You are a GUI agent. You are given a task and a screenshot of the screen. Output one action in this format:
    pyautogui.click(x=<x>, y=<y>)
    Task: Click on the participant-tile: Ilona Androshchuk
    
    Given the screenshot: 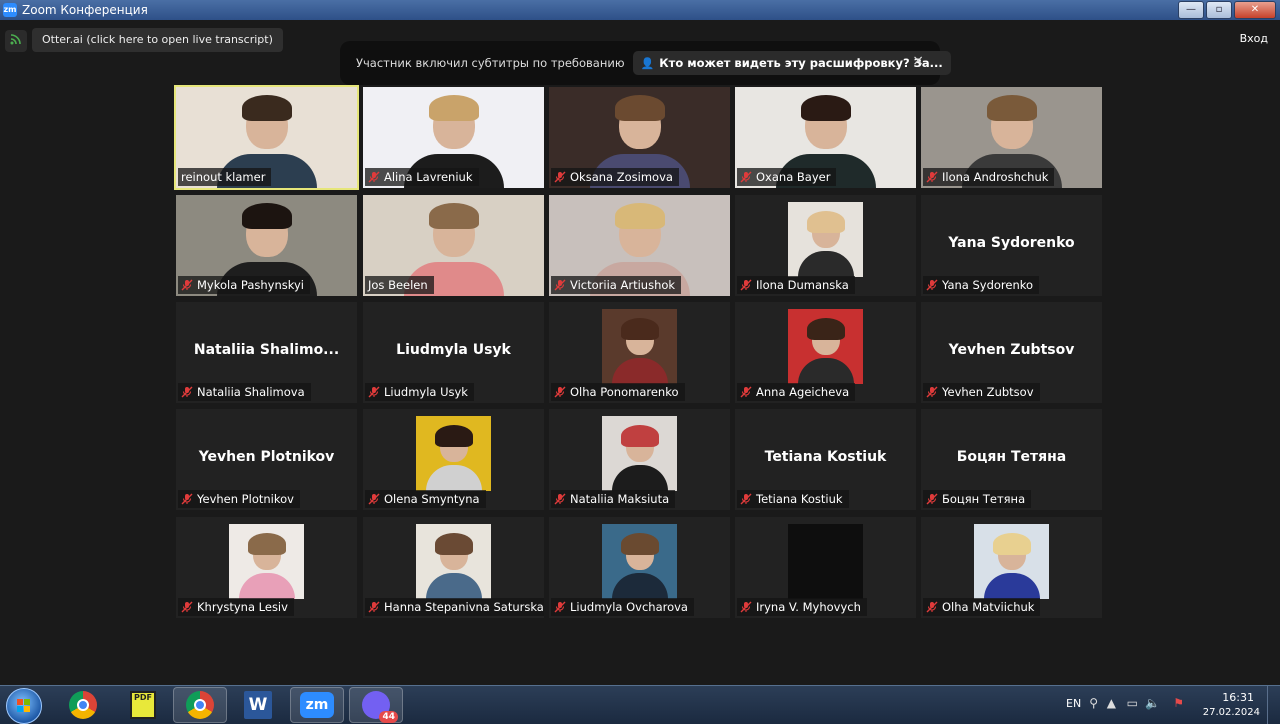 What is the action you would take?
    pyautogui.click(x=1011, y=137)
    